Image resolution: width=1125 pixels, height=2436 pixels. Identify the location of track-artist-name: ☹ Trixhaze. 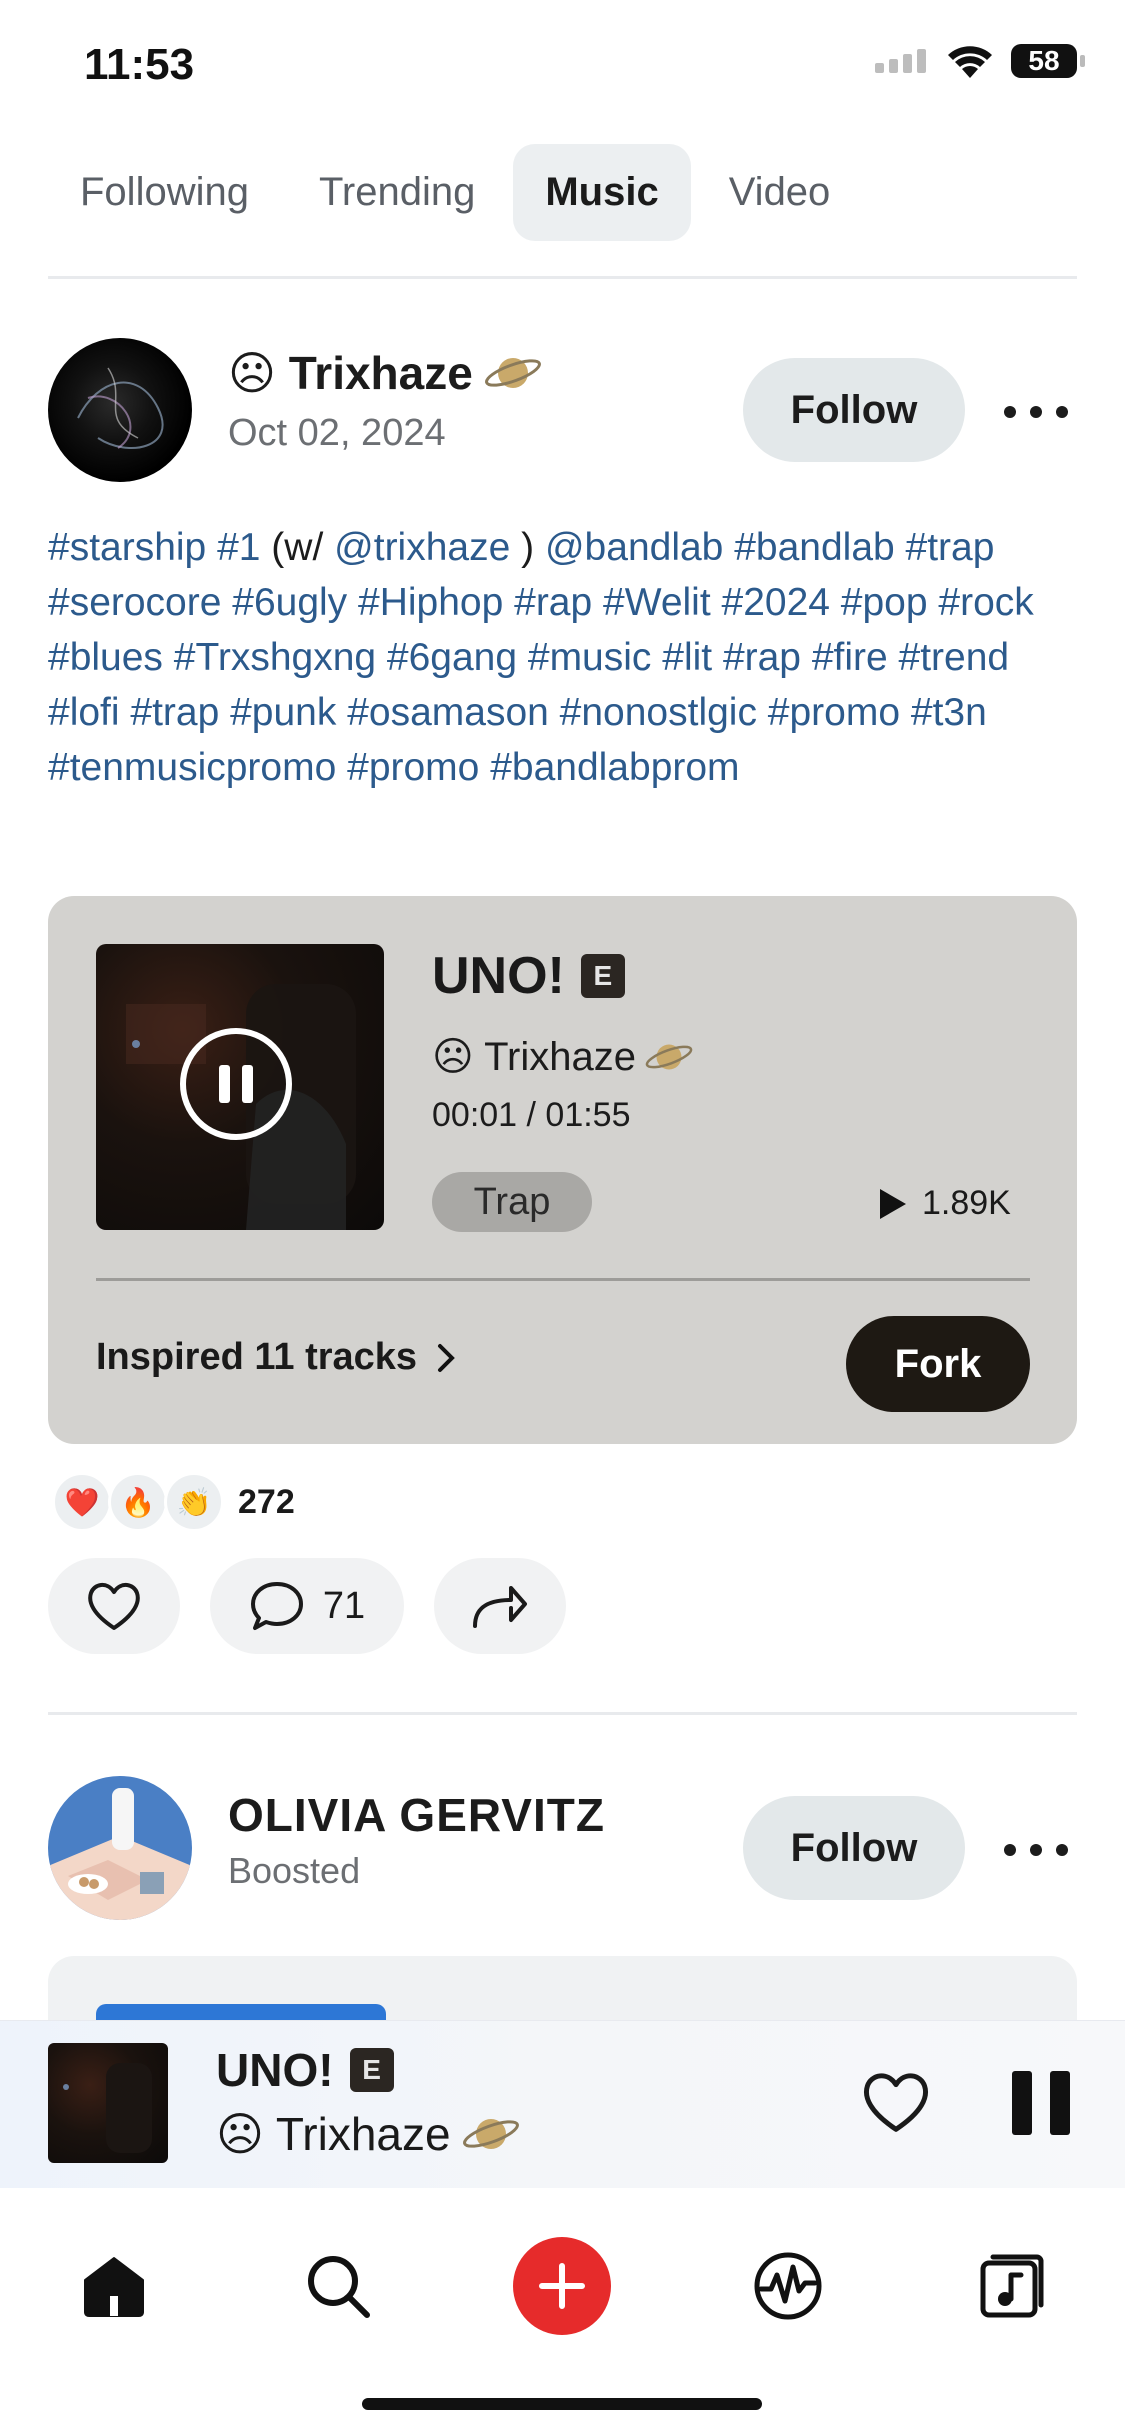
(534, 1057).